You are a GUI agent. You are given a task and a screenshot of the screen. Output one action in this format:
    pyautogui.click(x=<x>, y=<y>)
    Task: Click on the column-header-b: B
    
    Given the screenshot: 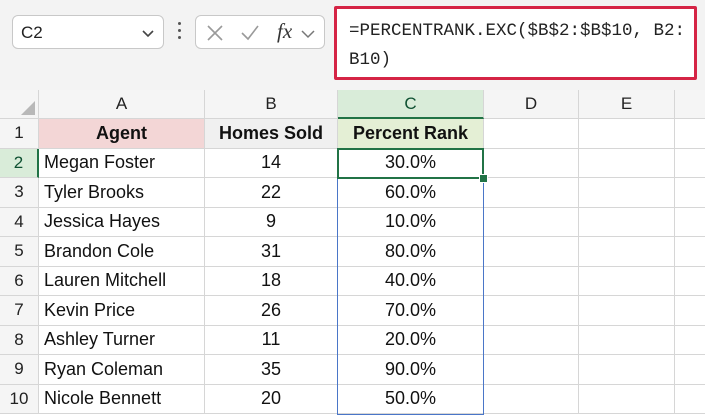 What is the action you would take?
    pyautogui.click(x=271, y=104)
    